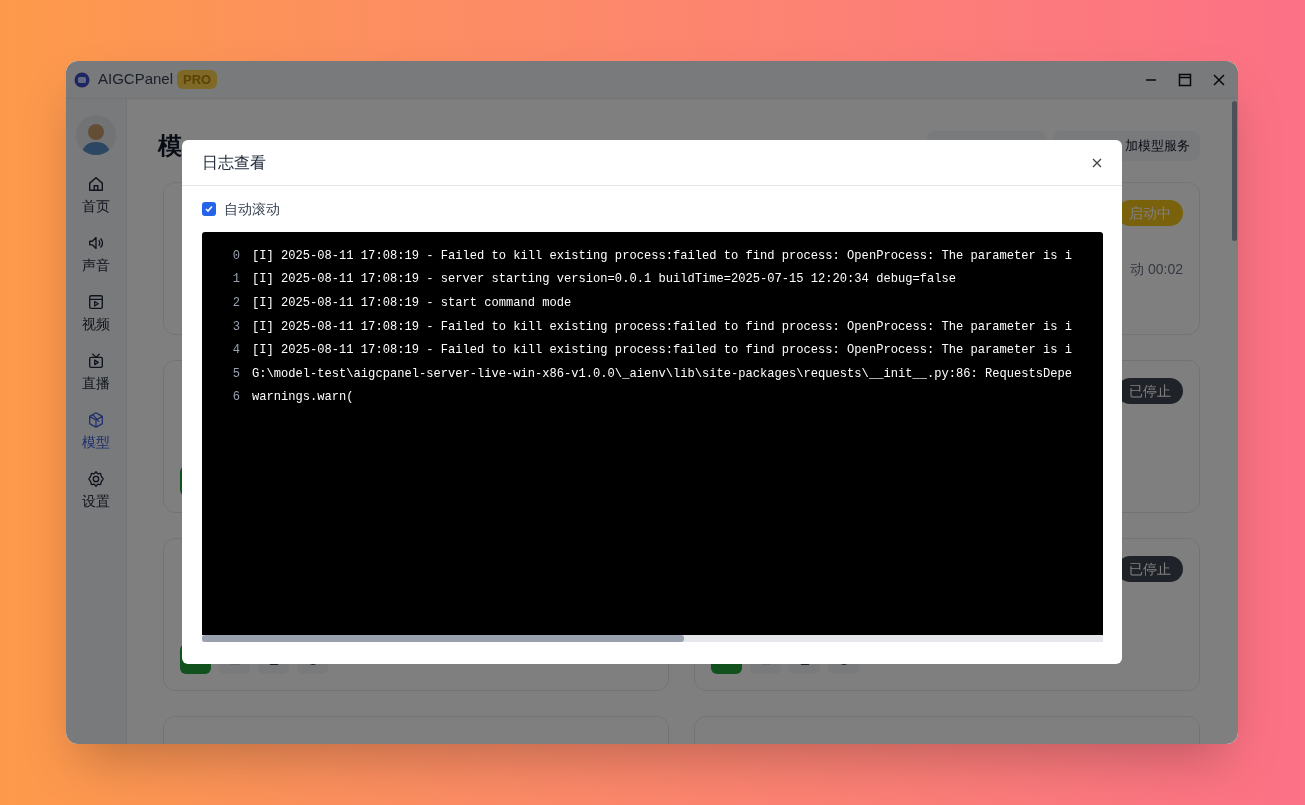 The image size is (1305, 805). I want to click on sidebar-item: 模型, so click(96, 431).